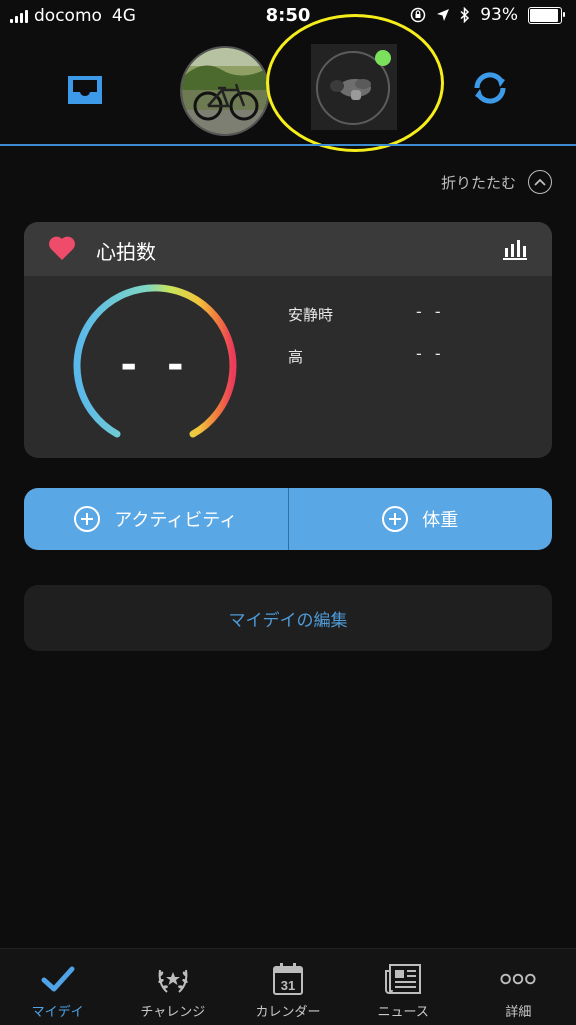 This screenshot has width=576, height=1025. Describe the element at coordinates (465, 15) in the screenshot. I see `bluetooth-icon` at that location.